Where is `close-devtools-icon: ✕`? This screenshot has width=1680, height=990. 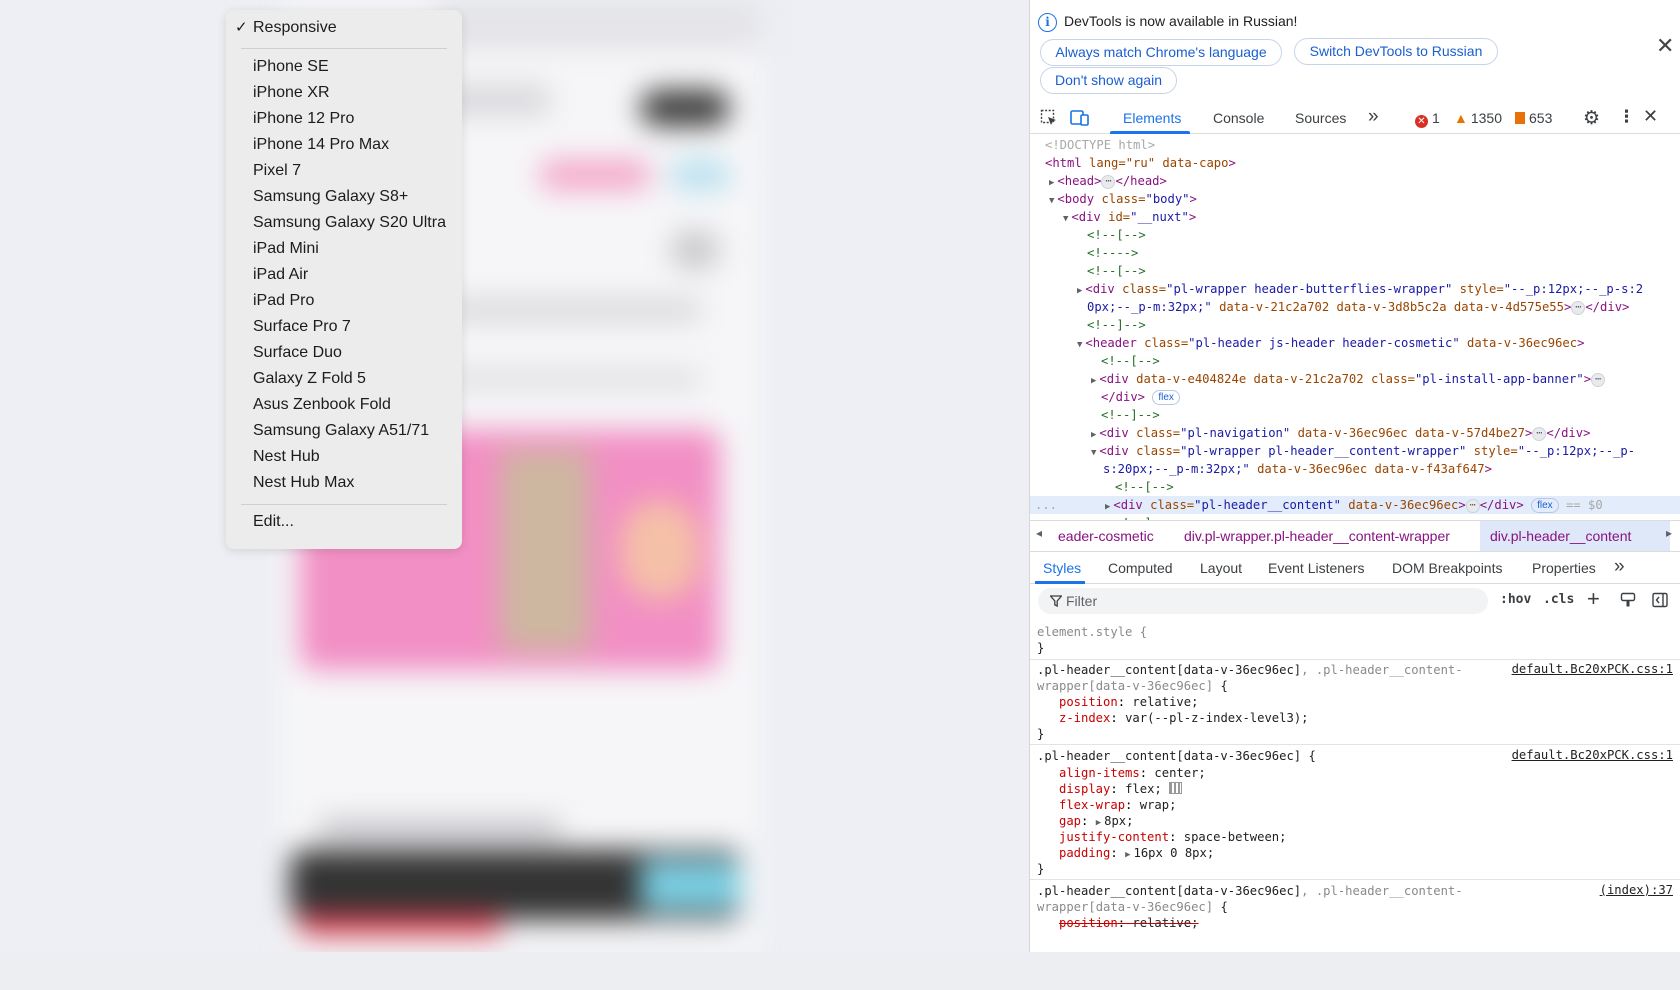 close-devtools-icon: ✕ is located at coordinates (1650, 116).